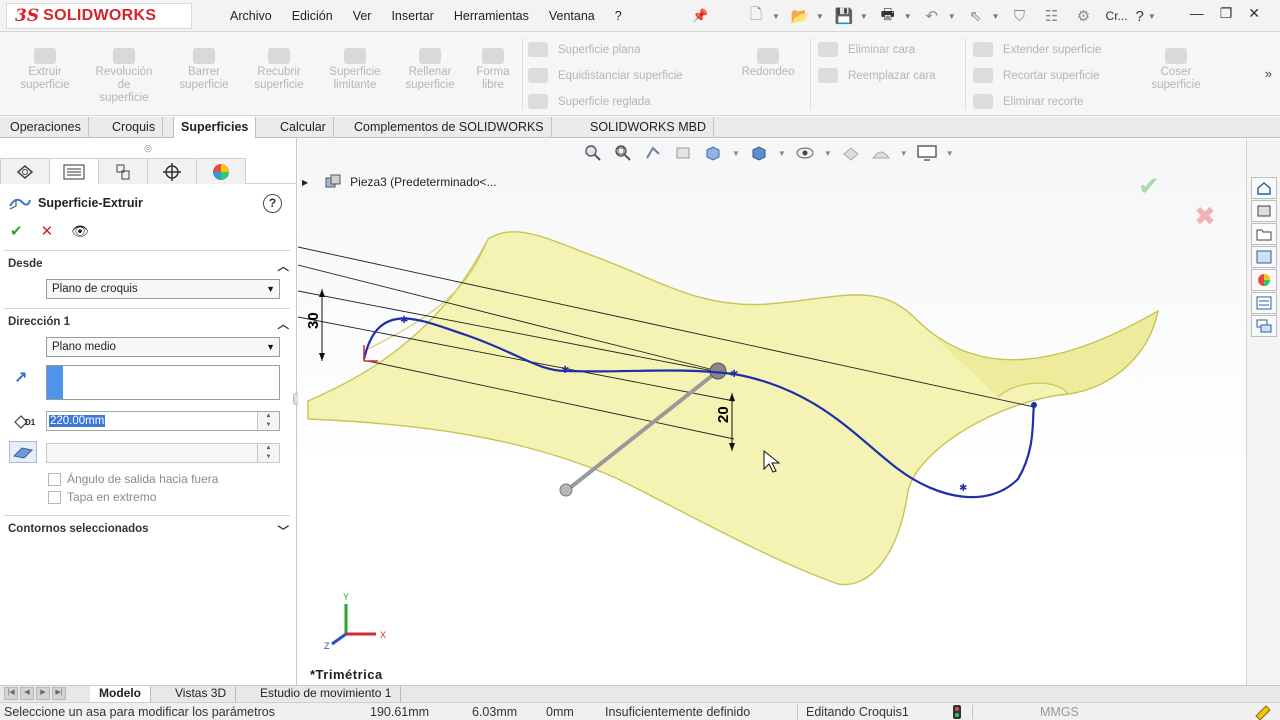 This screenshot has height=720, width=1280. What do you see at coordinates (1149, 186) in the screenshot?
I see `confirm-corner-ok-icon: ✔` at bounding box center [1149, 186].